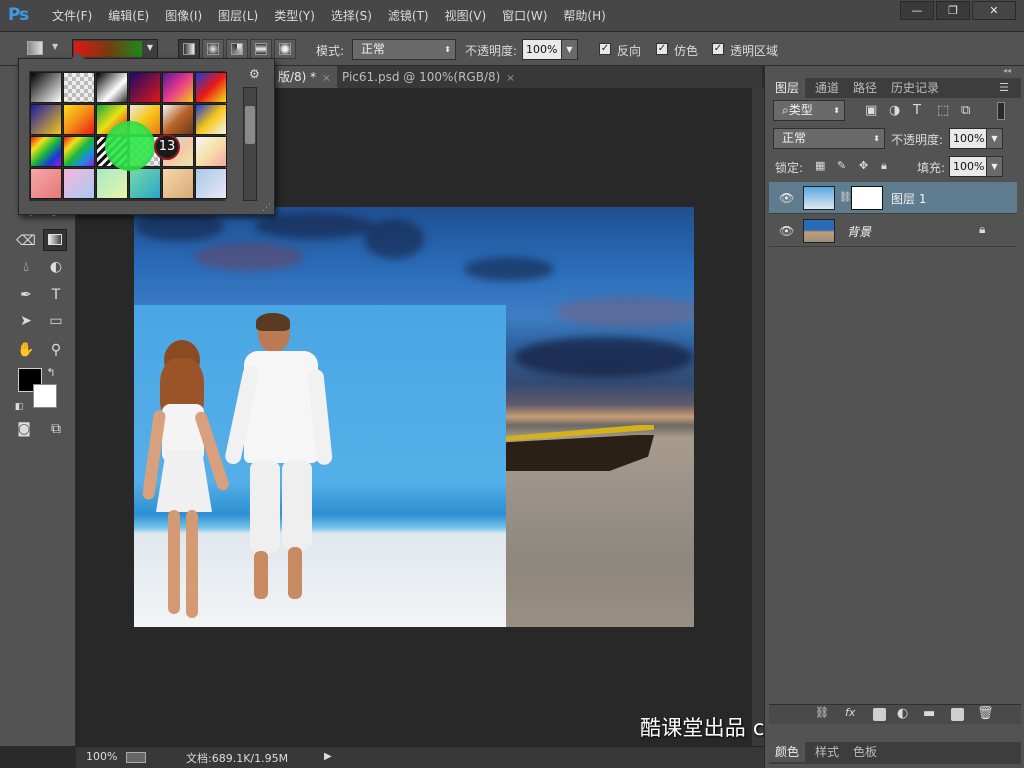 The width and height of the screenshot is (1024, 768). What do you see at coordinates (827, 752) in the screenshot?
I see `tab-styles: 样式` at bounding box center [827, 752].